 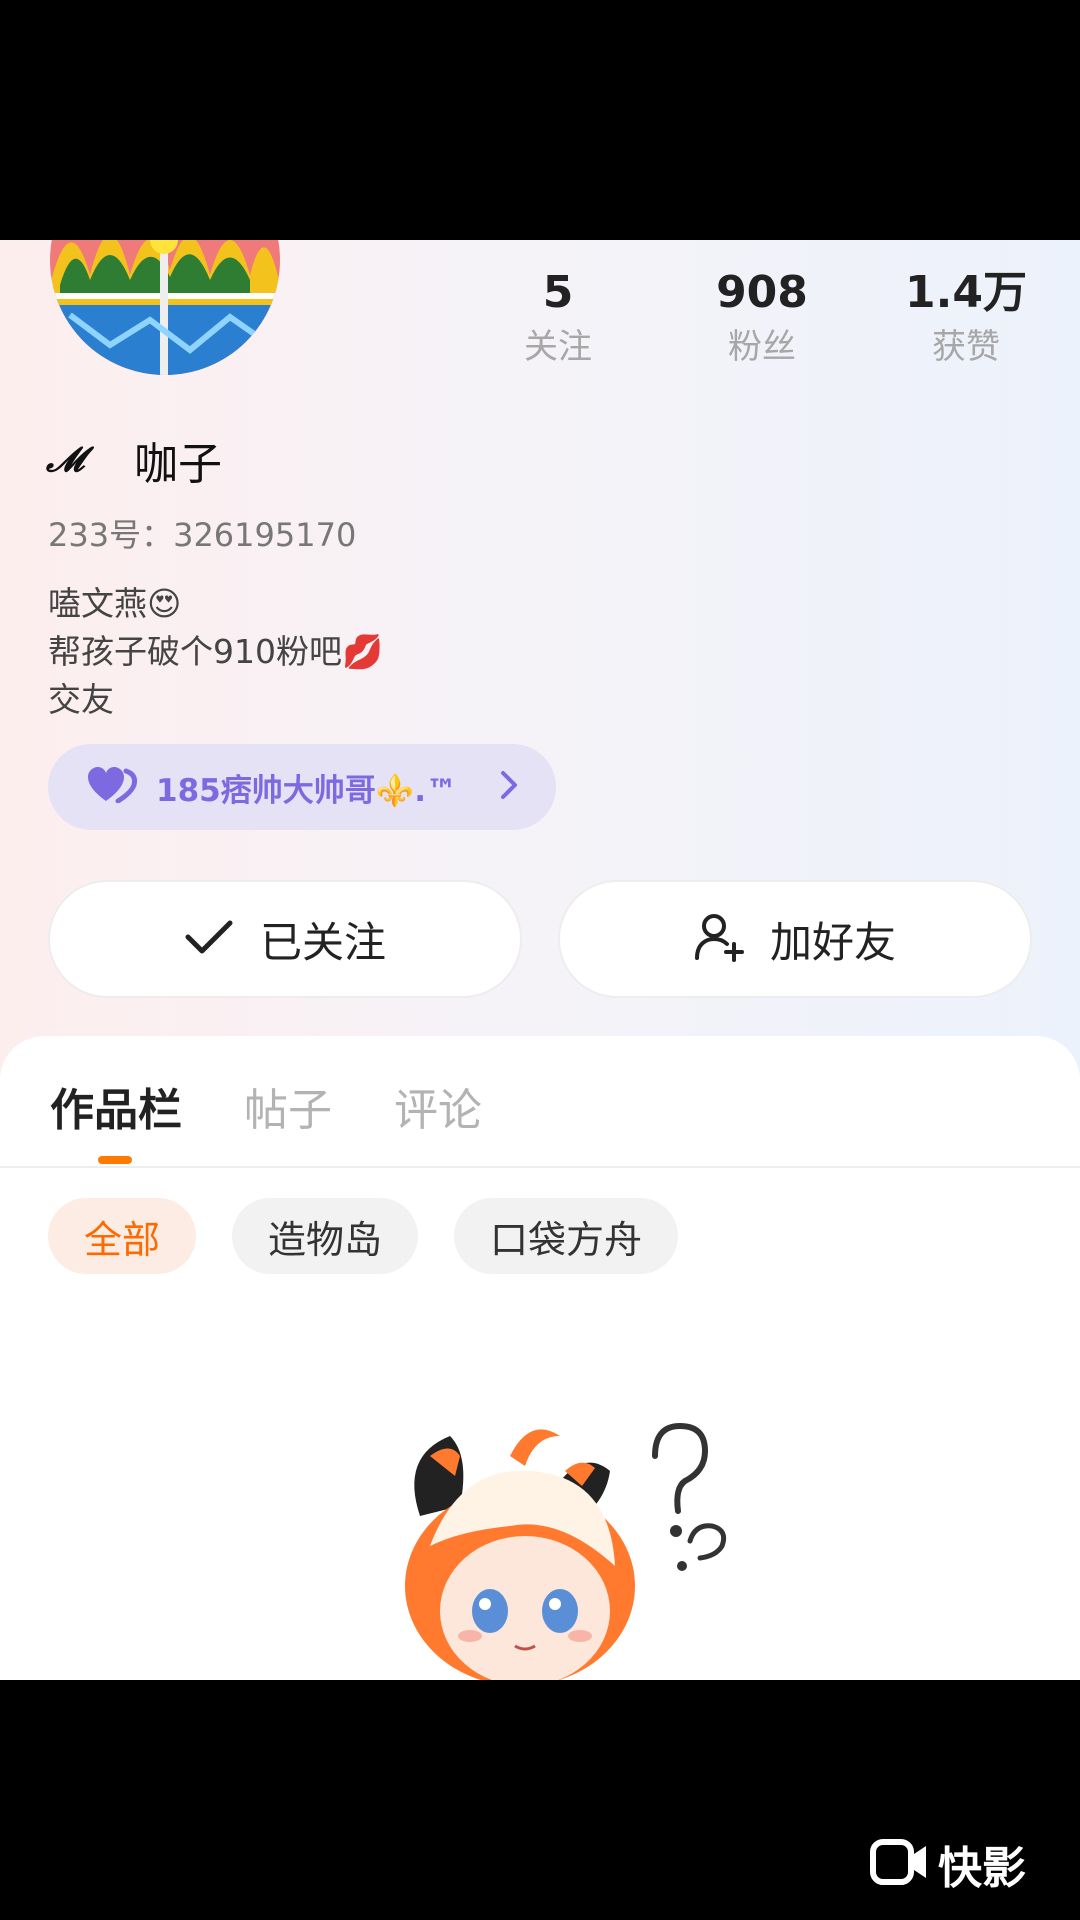 What do you see at coordinates (762, 292) in the screenshot?
I see `stat-fans-value: 908` at bounding box center [762, 292].